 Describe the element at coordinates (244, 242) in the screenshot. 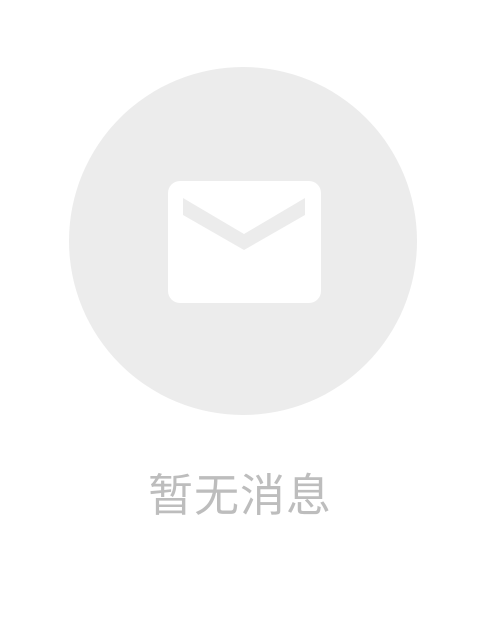

I see `mail-icon` at that location.